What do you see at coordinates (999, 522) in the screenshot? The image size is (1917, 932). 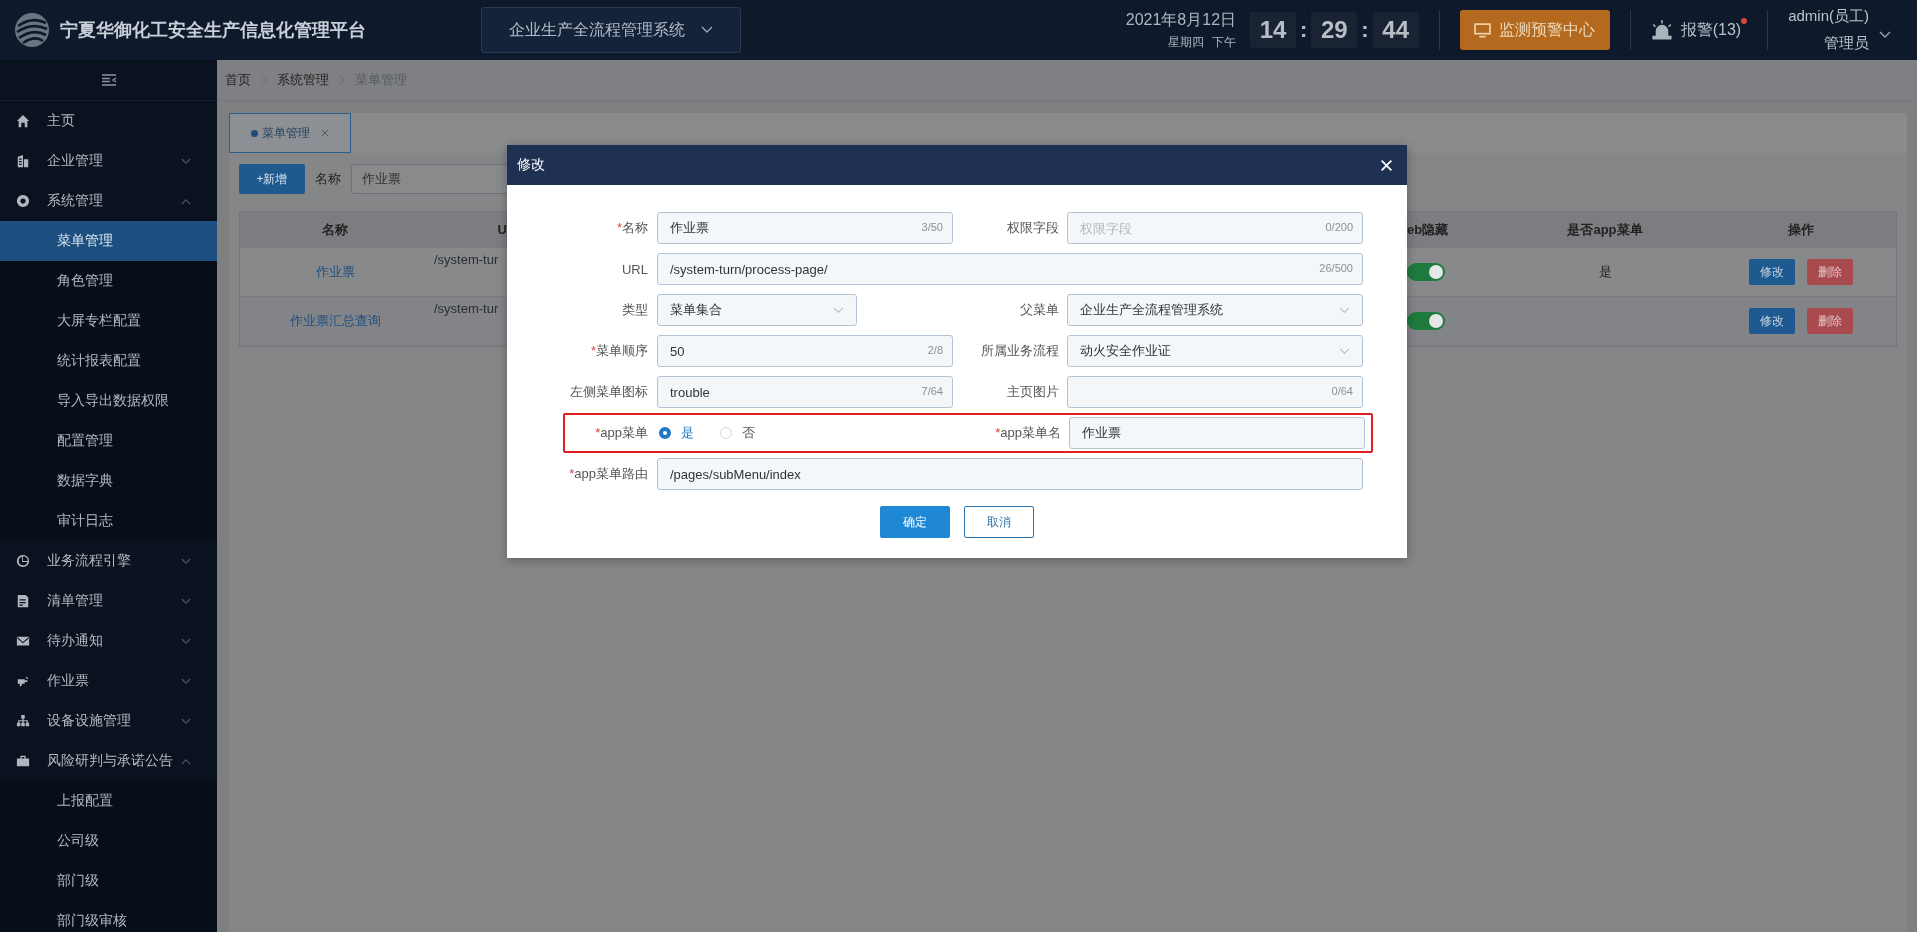 I see `cancel-button: 取消` at bounding box center [999, 522].